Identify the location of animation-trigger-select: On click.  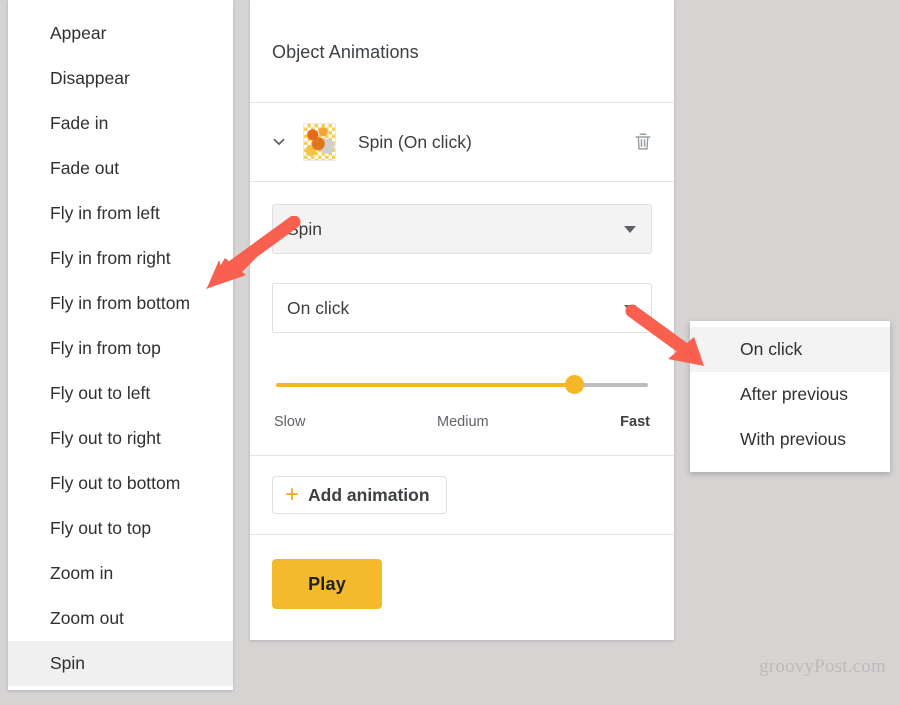
(462, 308).